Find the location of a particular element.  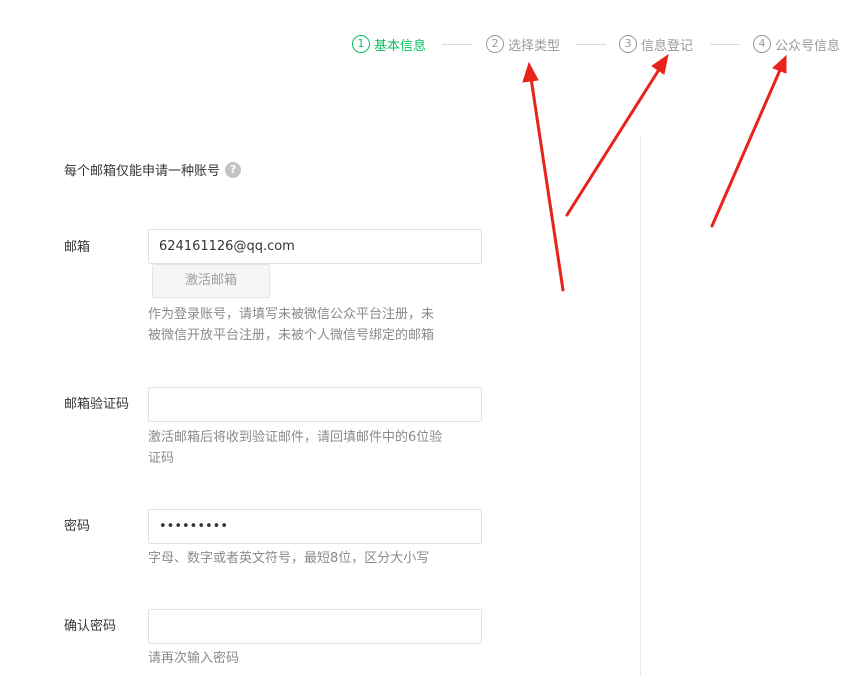

step-number: 2 is located at coordinates (495, 44).